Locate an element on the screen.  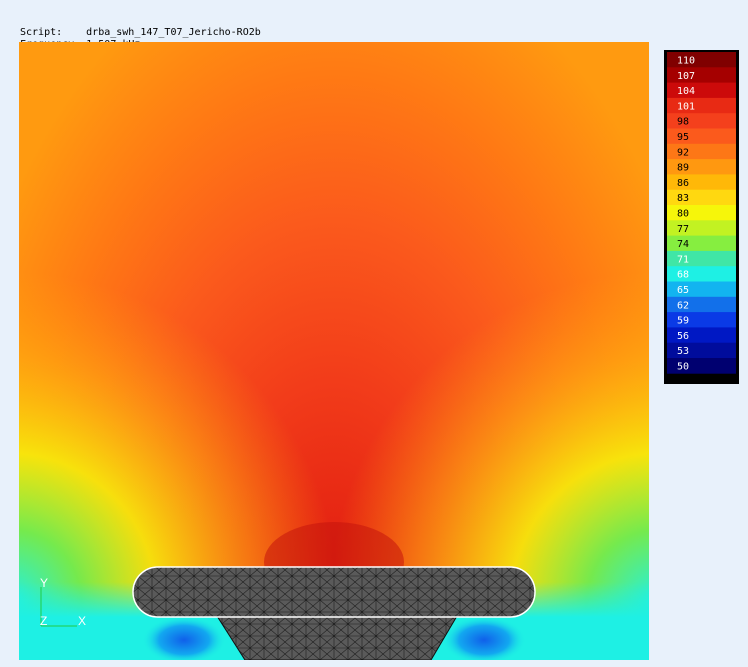
script-row: Script: drba_swh_147_T07_Jericho-RO2b is located at coordinates (140, 33).